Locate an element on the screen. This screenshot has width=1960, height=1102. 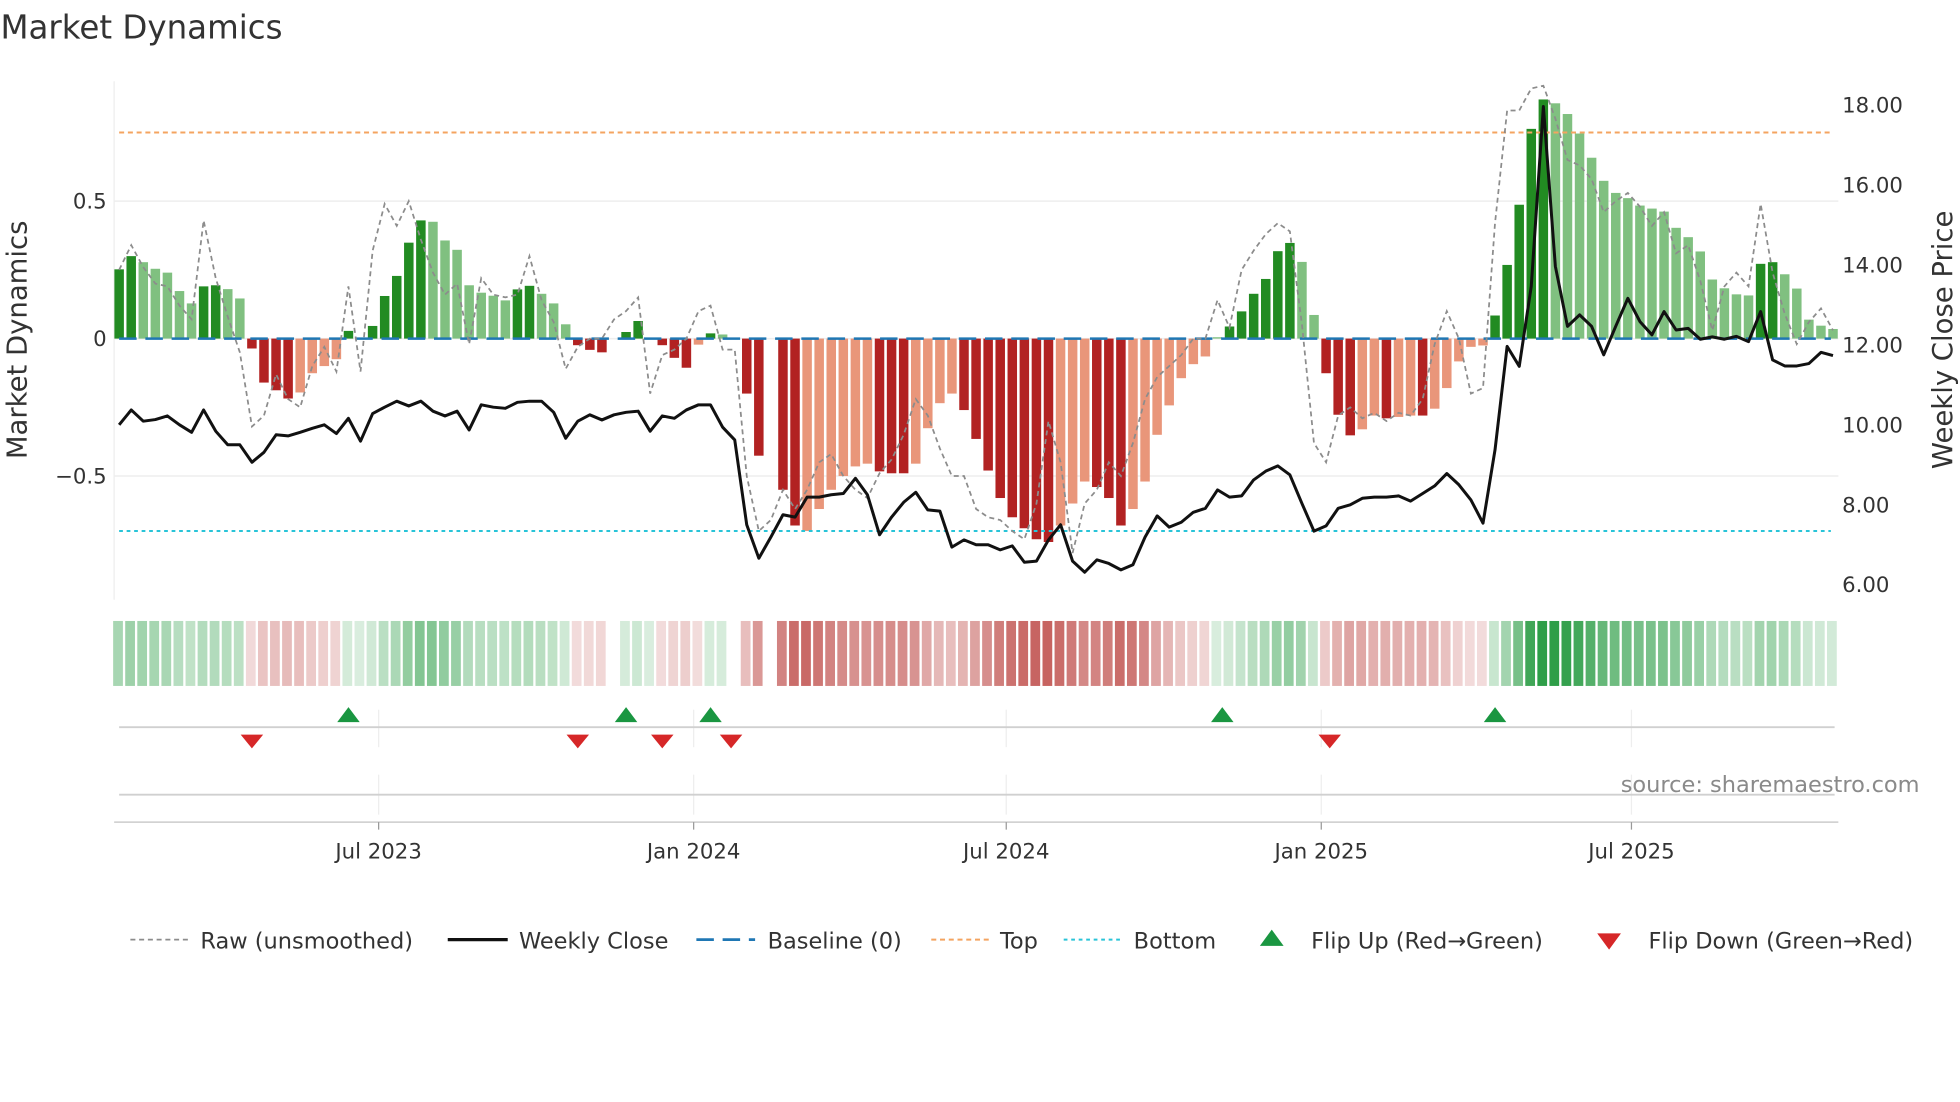
legend-item-flip-down: Flip Down (Green→Red) is located at coordinates (1755, 941).